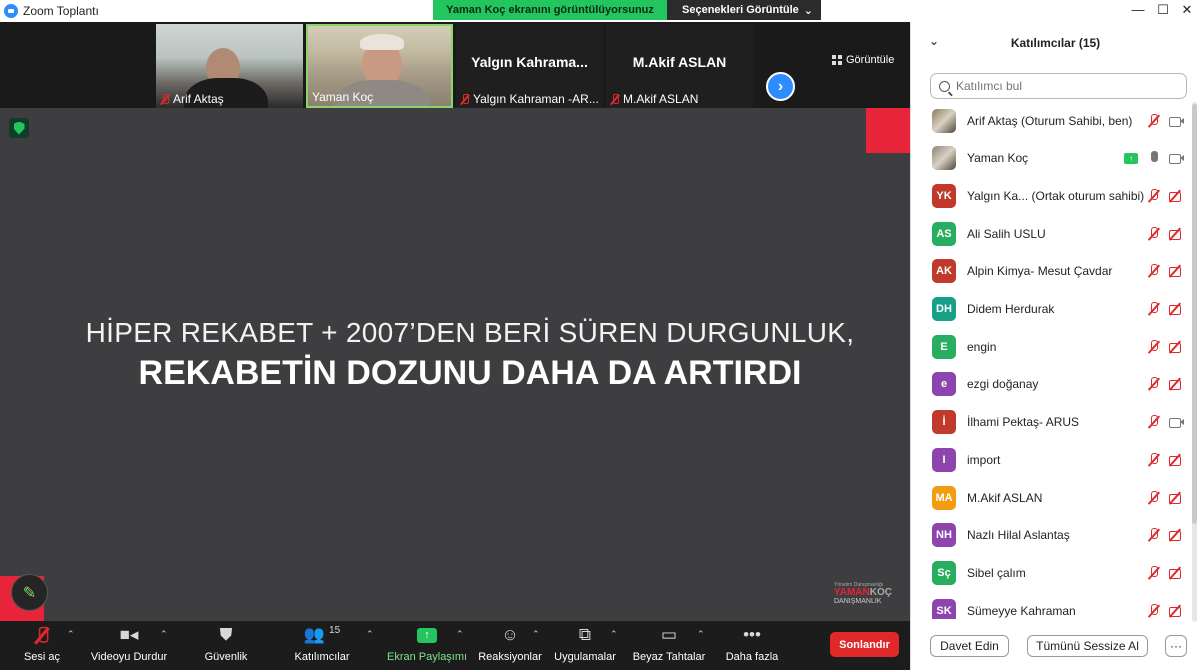 The image size is (1200, 670). What do you see at coordinates (1053, 233) in the screenshot?
I see `participant-row: AS Ali Salih USLU` at bounding box center [1053, 233].